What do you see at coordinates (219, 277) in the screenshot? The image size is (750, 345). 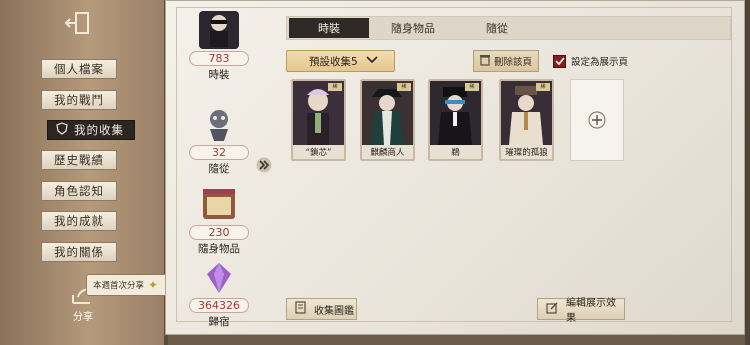 I see `crystal-icon` at bounding box center [219, 277].